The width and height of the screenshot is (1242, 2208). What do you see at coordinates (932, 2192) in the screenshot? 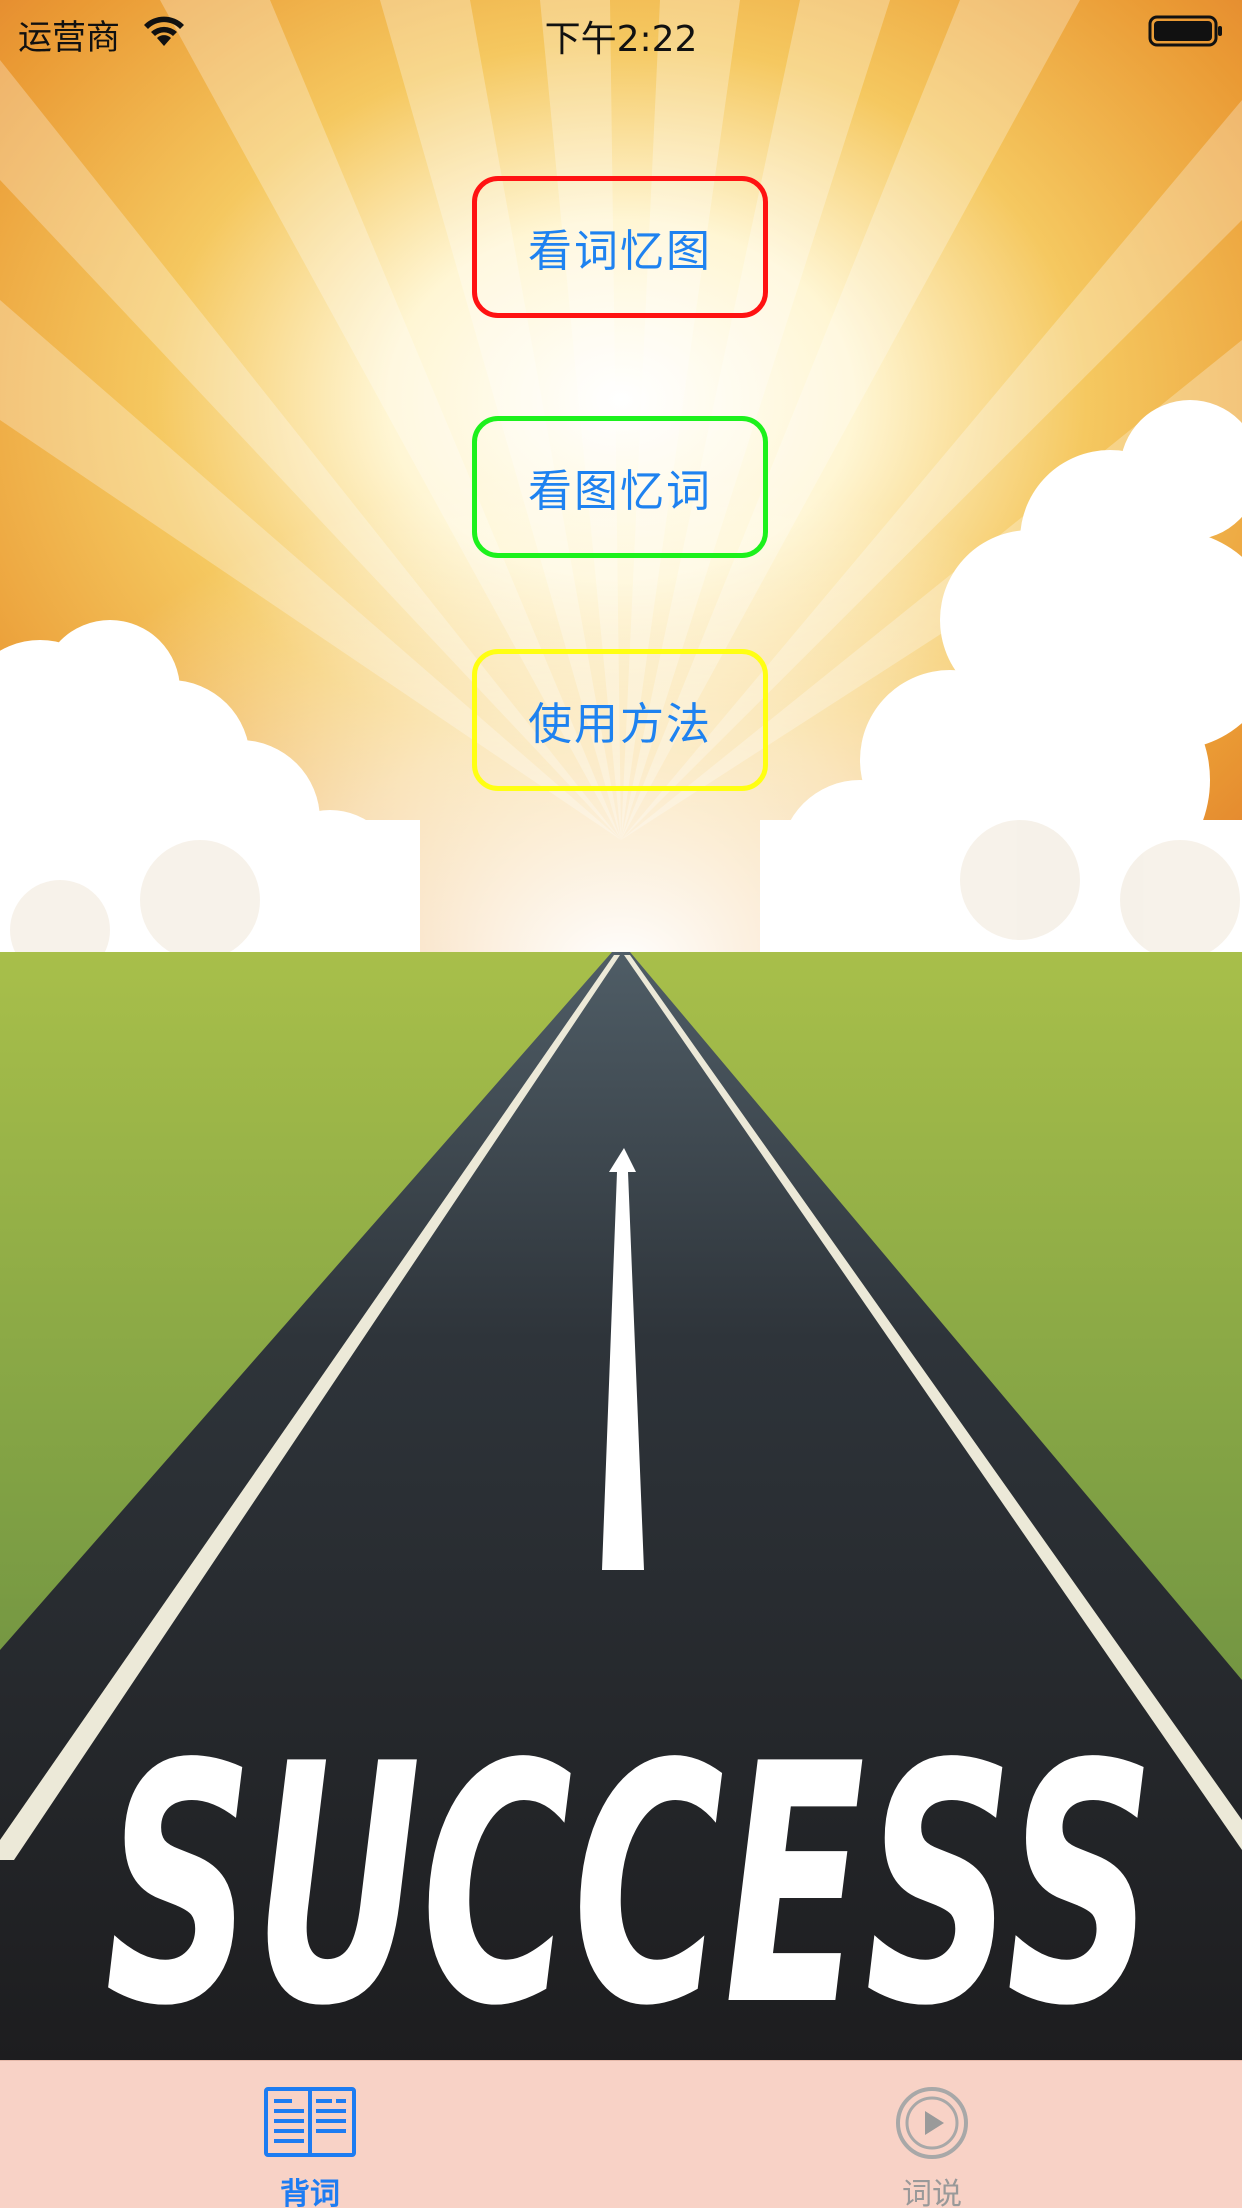
I see `tab-label: 词说` at bounding box center [932, 2192].